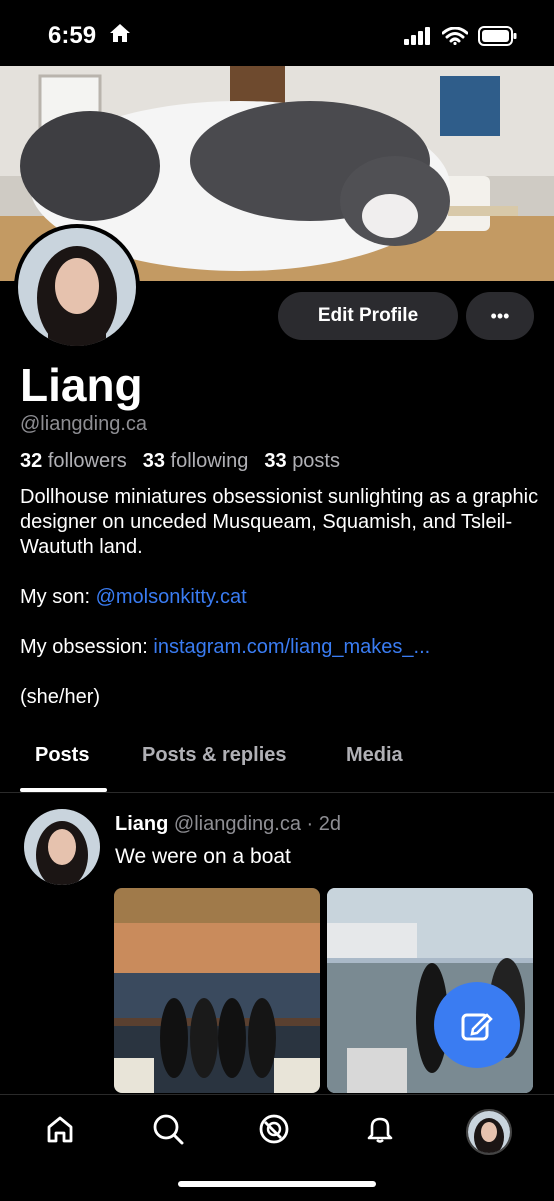  What do you see at coordinates (62, 755) in the screenshot?
I see `tab-posts: Posts` at bounding box center [62, 755].